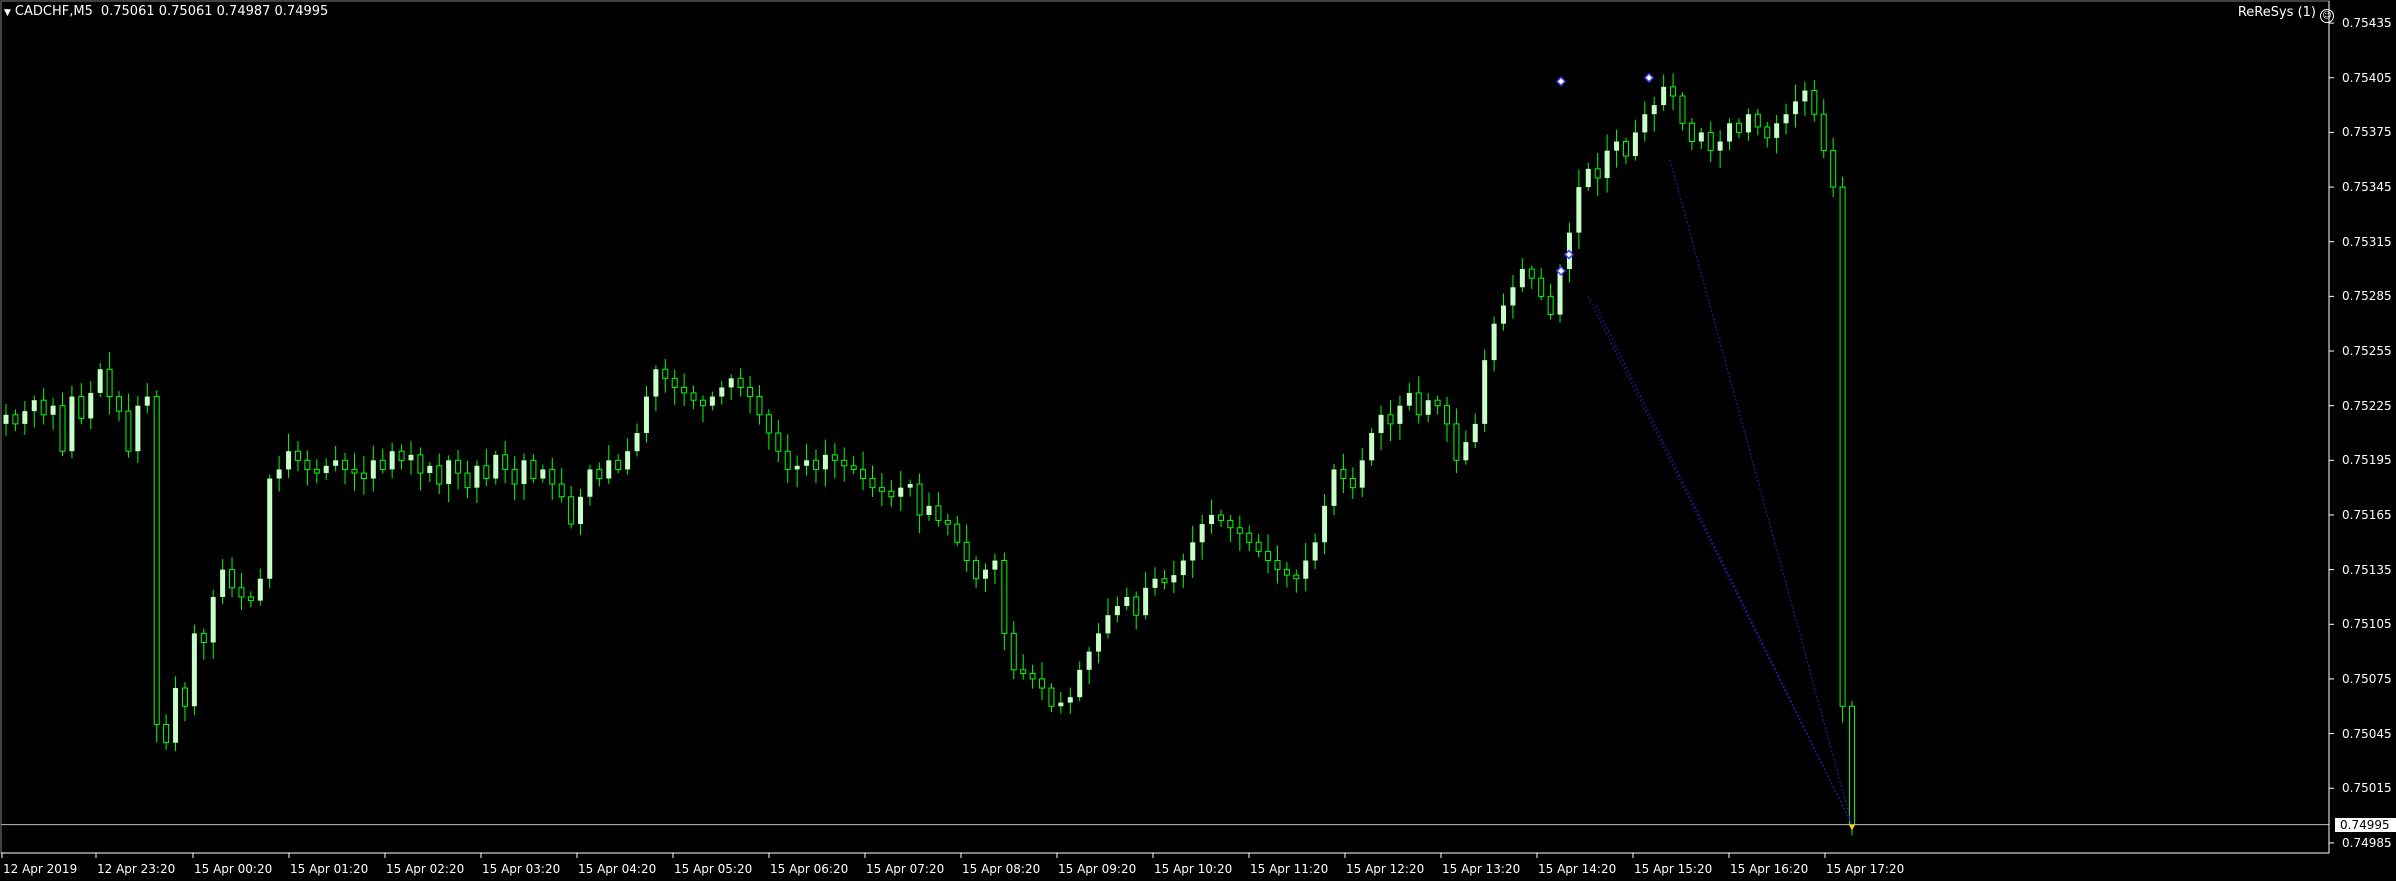 The height and width of the screenshot is (881, 2396). Describe the element at coordinates (1649, 77) in the screenshot. I see `swing-marker` at that location.